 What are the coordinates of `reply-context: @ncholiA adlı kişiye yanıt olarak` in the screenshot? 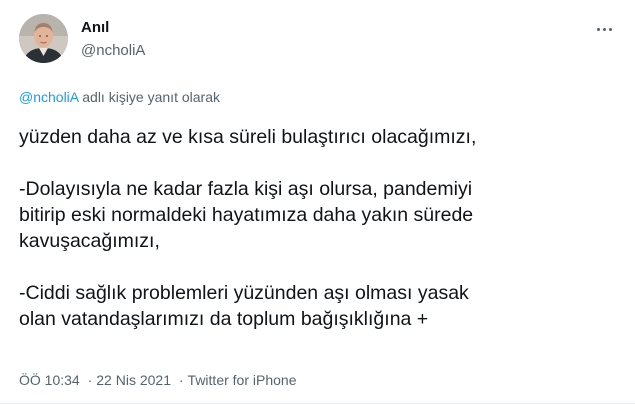 It's located at (119, 97).